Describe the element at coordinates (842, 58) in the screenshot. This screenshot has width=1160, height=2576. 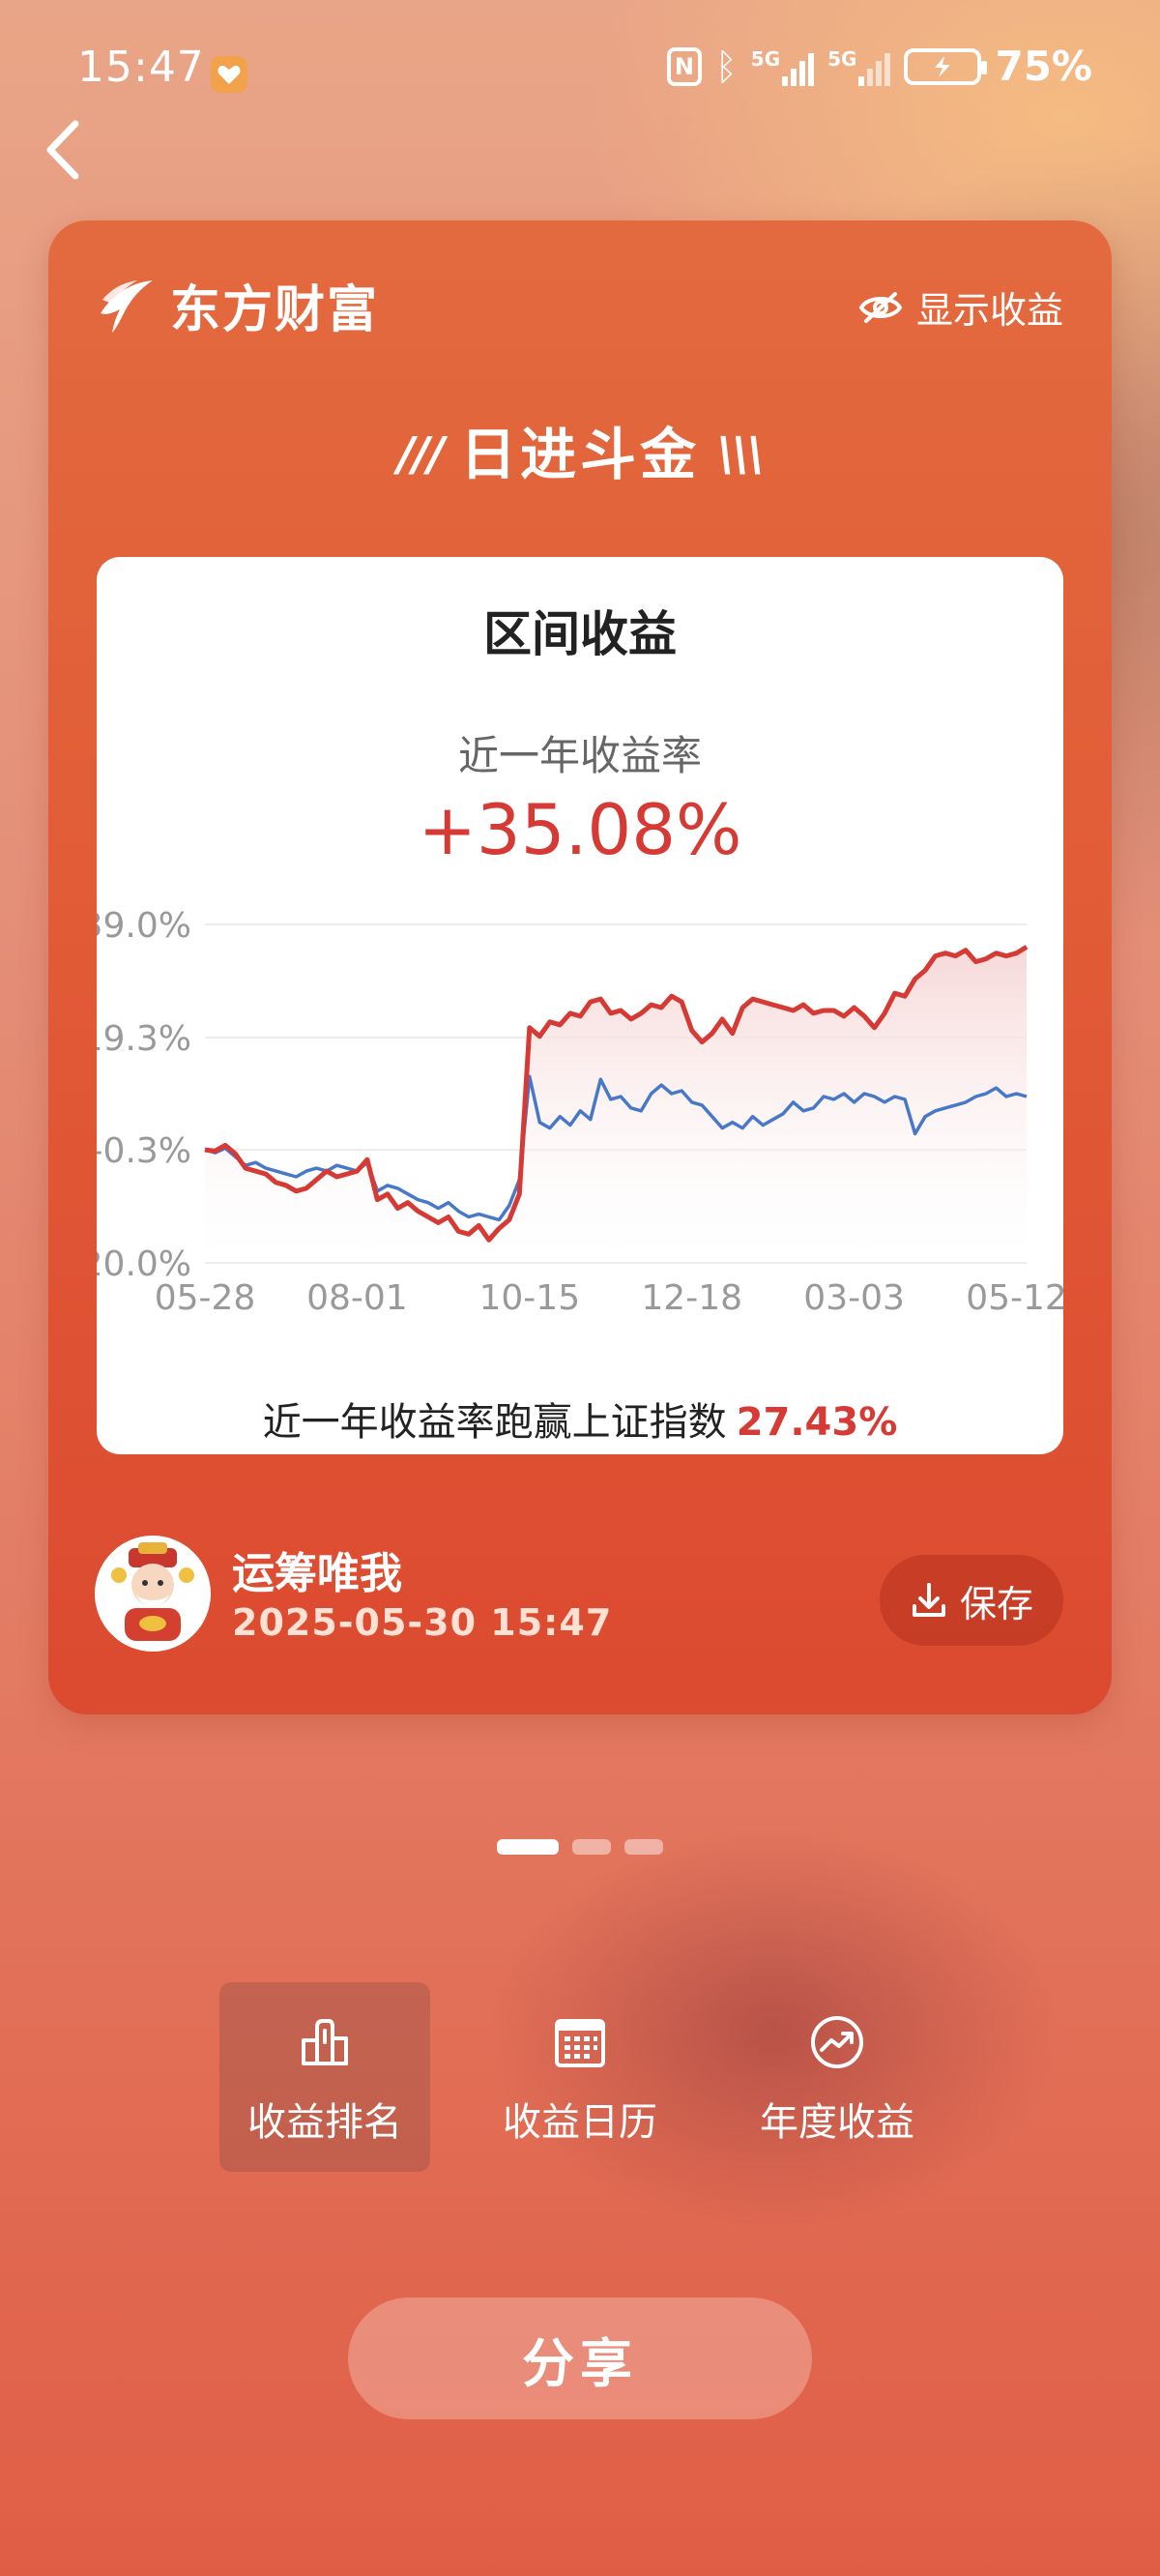
I see `network-5g-label-2: 5G` at that location.